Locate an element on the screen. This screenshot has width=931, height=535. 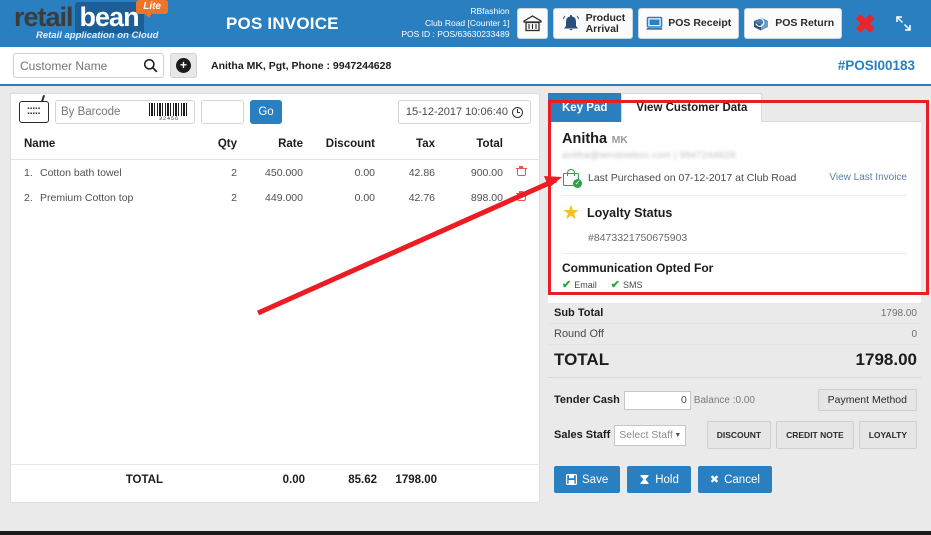
product-arrival-button: Product Arrival is located at coordinates (593, 23).